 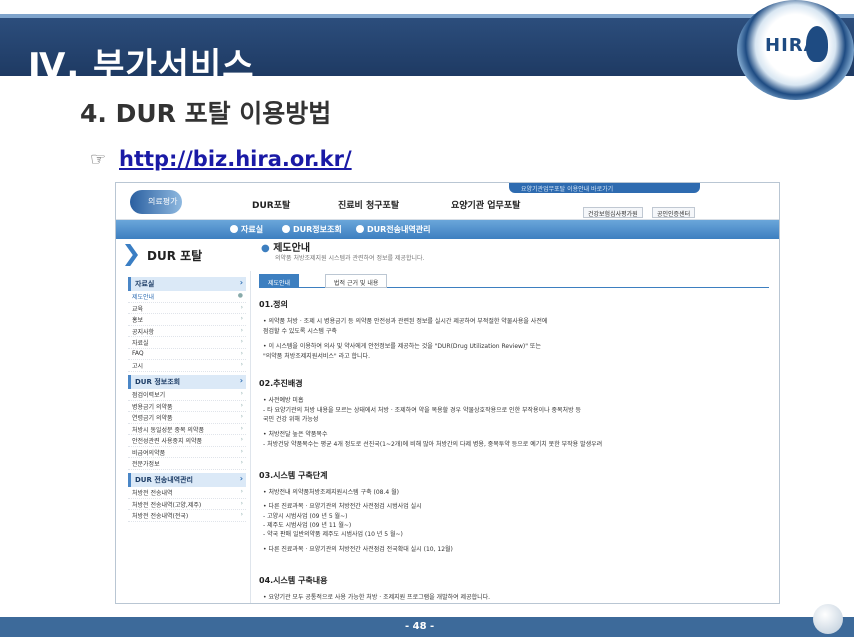 I want to click on menu-item-label: 고시, so click(x=138, y=366).